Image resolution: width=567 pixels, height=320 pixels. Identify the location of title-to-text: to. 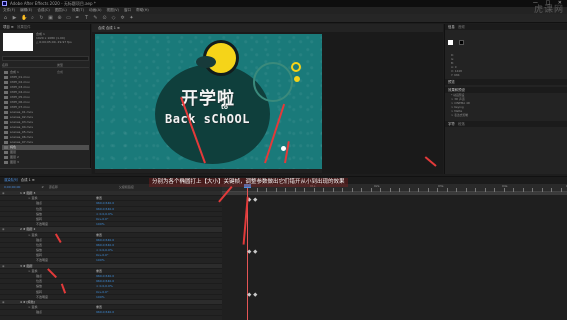
(224, 107).